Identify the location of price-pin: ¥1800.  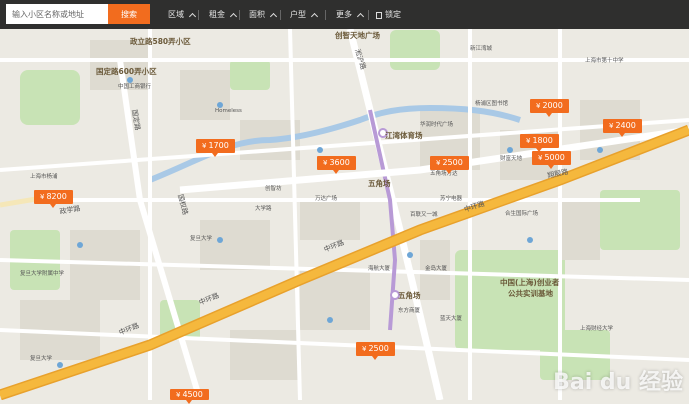
(539, 143).